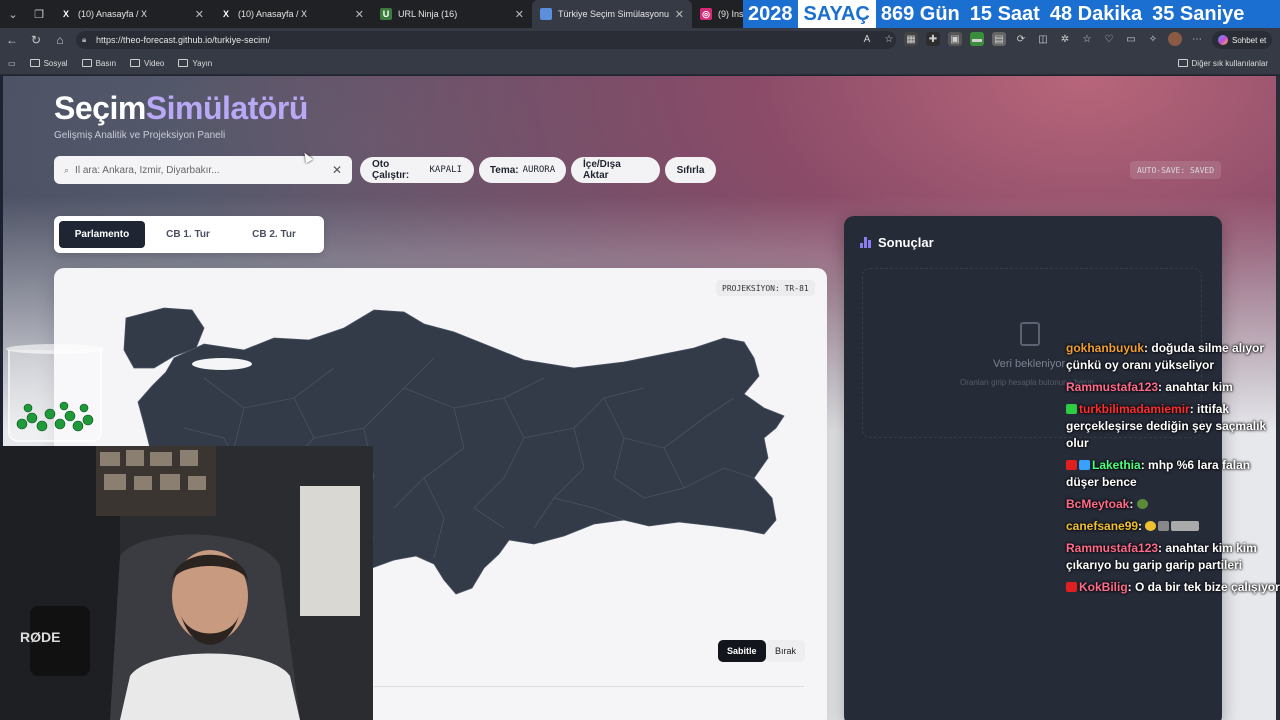  I want to click on counter-word: SAYAÇ, so click(836, 14).